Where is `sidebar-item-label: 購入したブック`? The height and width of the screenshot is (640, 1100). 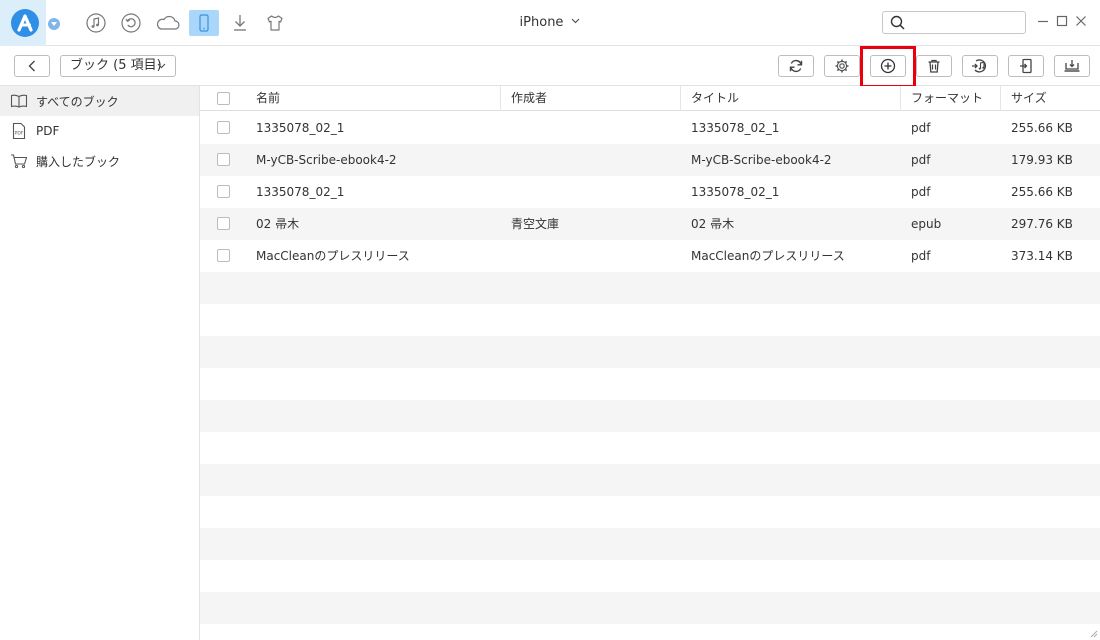
sidebar-item-label: 購入したブック is located at coordinates (78, 161).